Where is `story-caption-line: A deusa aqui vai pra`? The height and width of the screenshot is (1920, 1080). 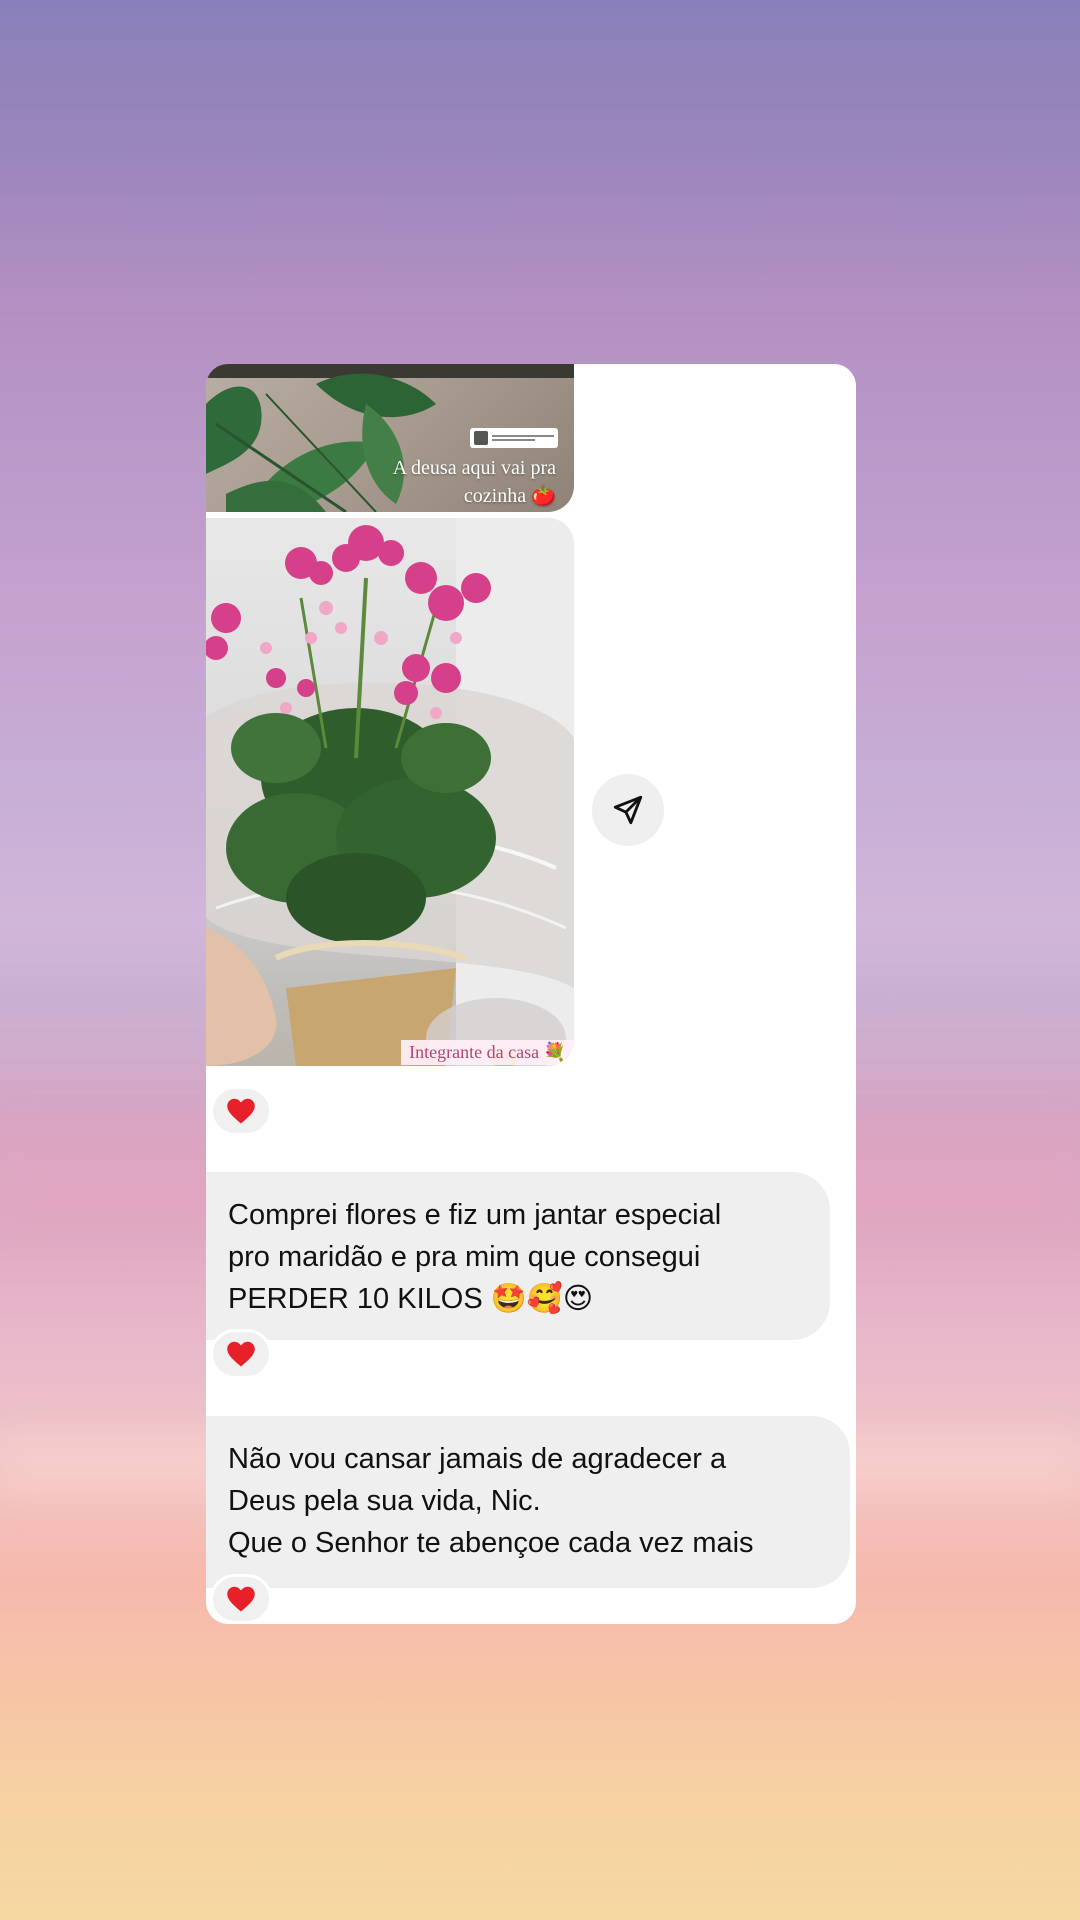
story-caption-line: A deusa aqui vai pra is located at coordinates (474, 468).